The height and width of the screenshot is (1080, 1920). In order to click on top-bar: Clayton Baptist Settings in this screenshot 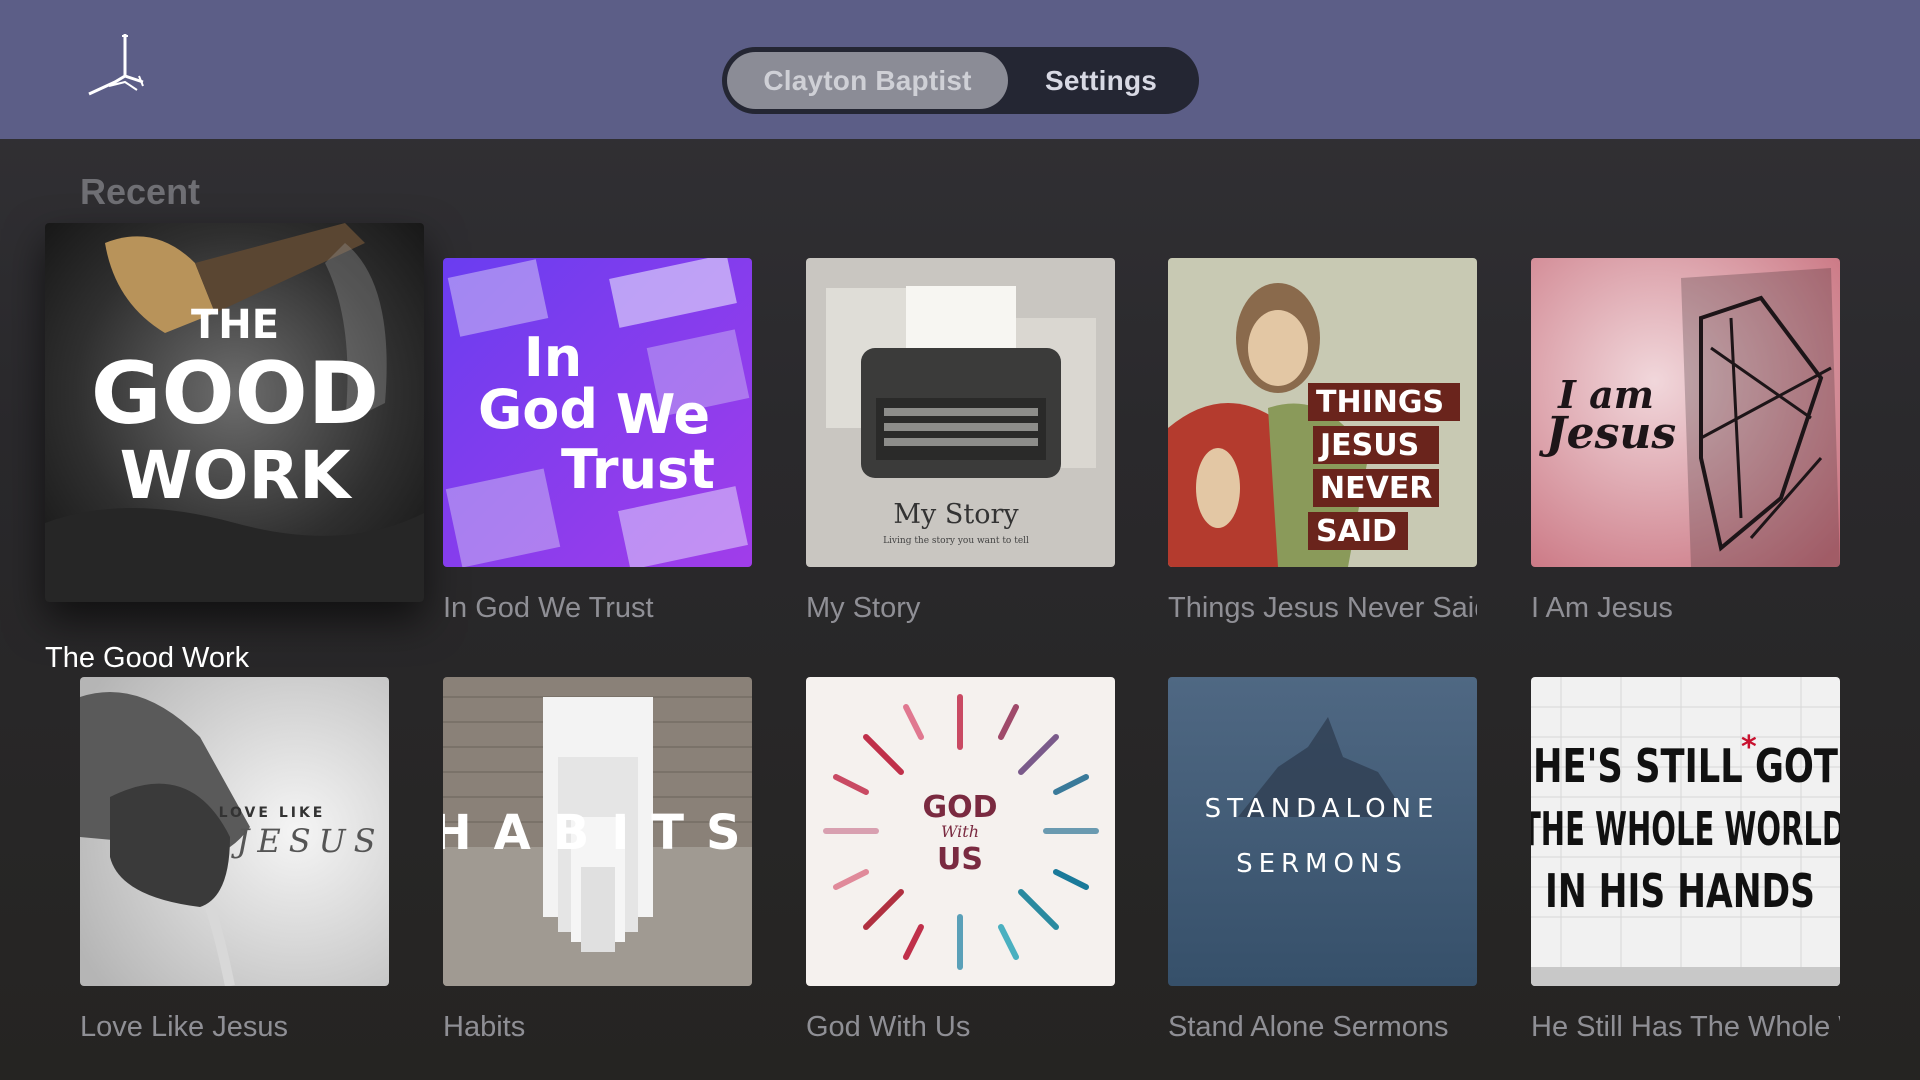, I will do `click(960, 69)`.